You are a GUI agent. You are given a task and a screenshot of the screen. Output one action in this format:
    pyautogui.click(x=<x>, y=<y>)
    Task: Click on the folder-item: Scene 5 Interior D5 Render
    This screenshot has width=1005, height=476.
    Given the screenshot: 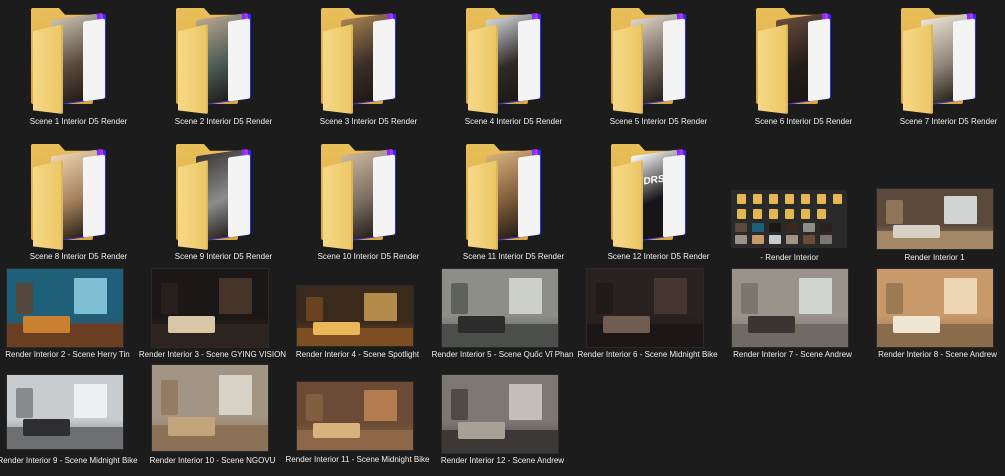 What is the action you would take?
    pyautogui.click(x=658, y=65)
    